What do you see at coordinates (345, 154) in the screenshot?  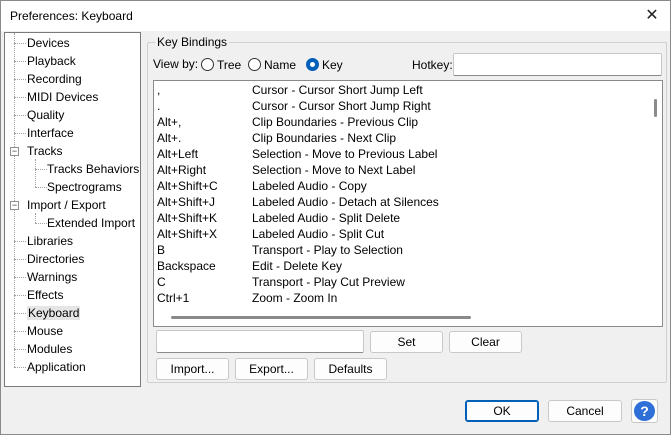 I see `binding-action: Selection - Move to Previous Label` at bounding box center [345, 154].